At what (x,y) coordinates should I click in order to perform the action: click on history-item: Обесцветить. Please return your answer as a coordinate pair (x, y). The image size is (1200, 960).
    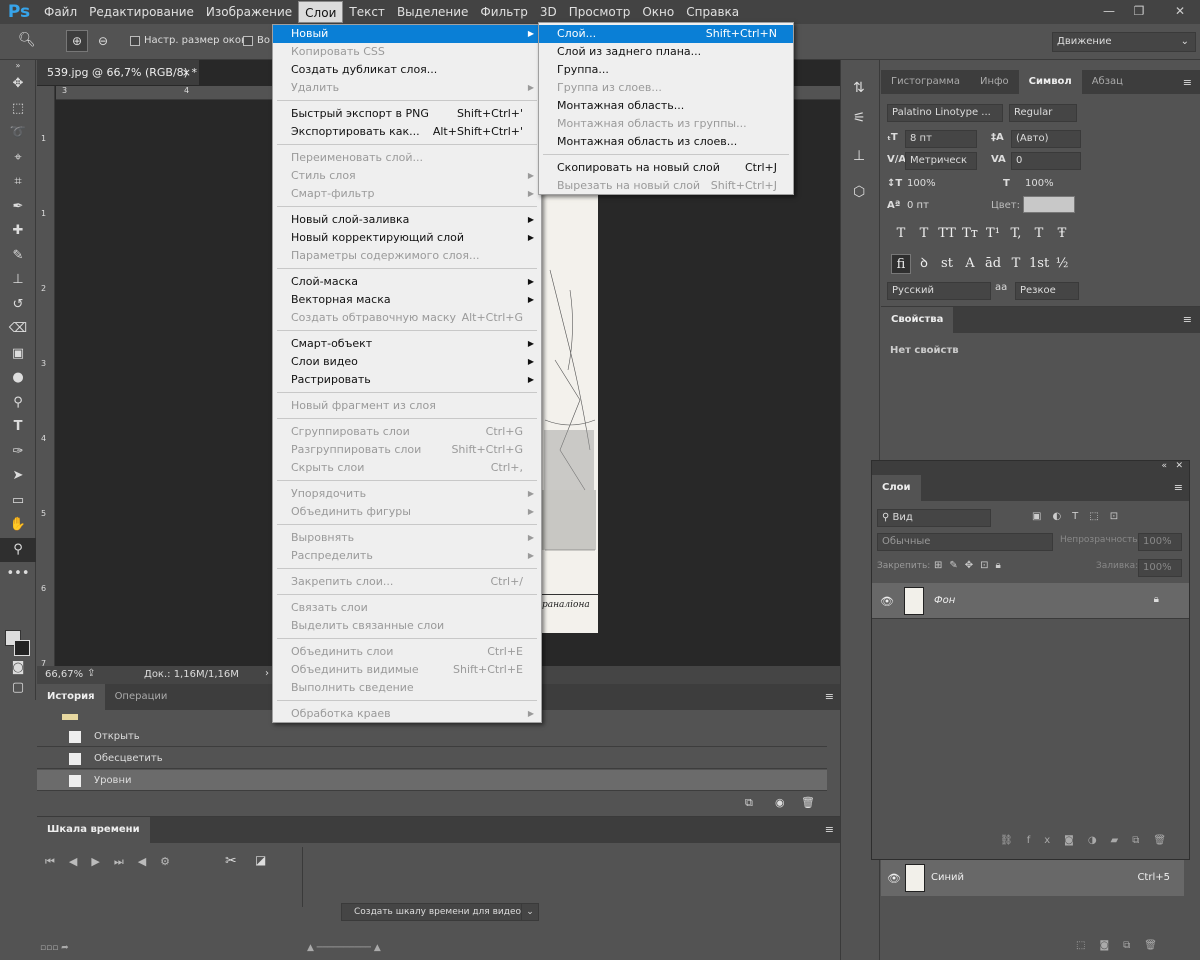
    Looking at the image, I should click on (432, 758).